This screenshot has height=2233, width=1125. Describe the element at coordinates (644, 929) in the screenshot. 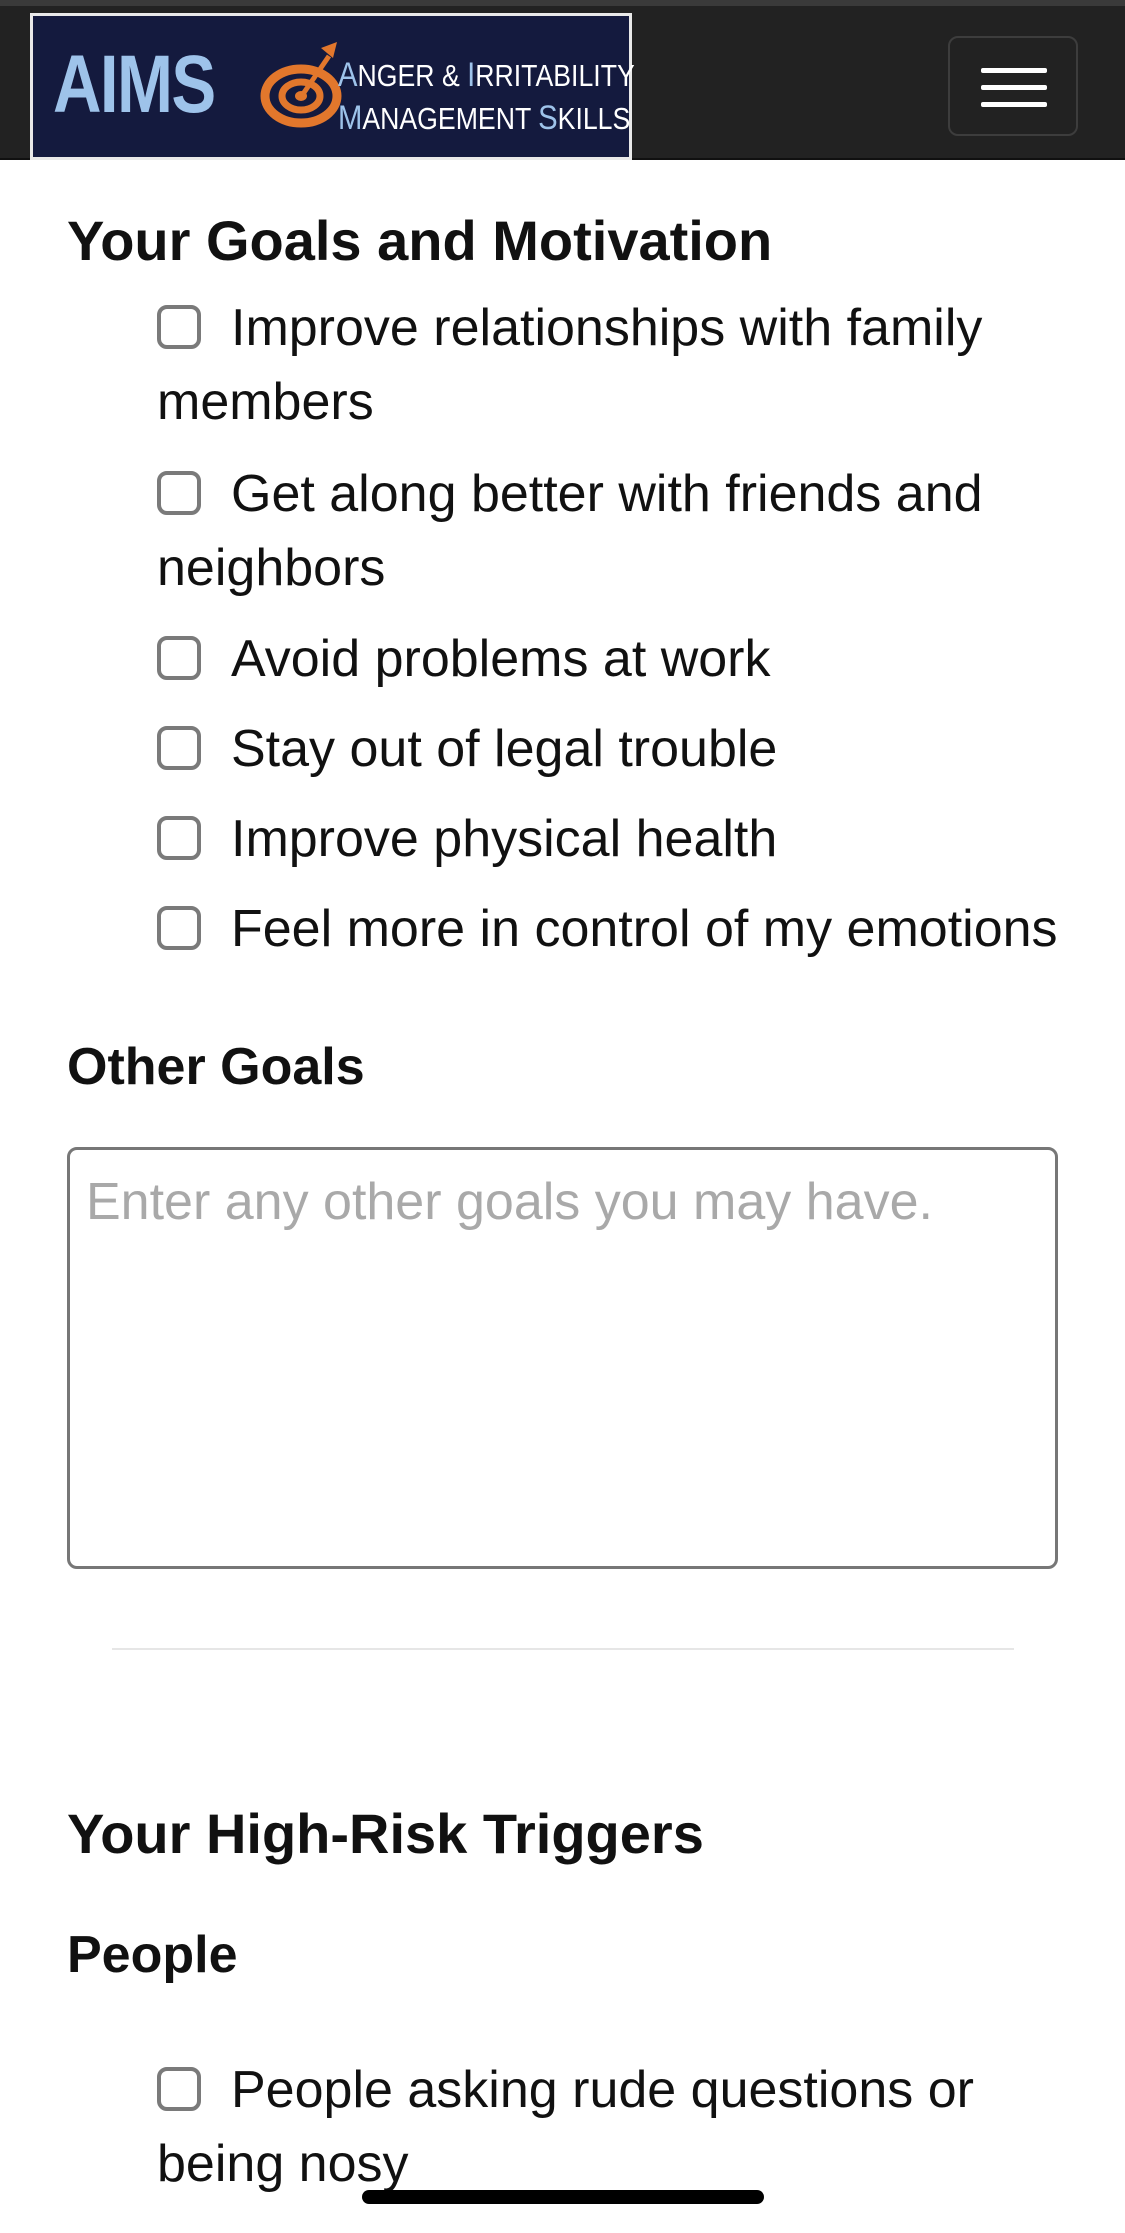

I see `goal-label: Feel more in control of my emotions` at that location.